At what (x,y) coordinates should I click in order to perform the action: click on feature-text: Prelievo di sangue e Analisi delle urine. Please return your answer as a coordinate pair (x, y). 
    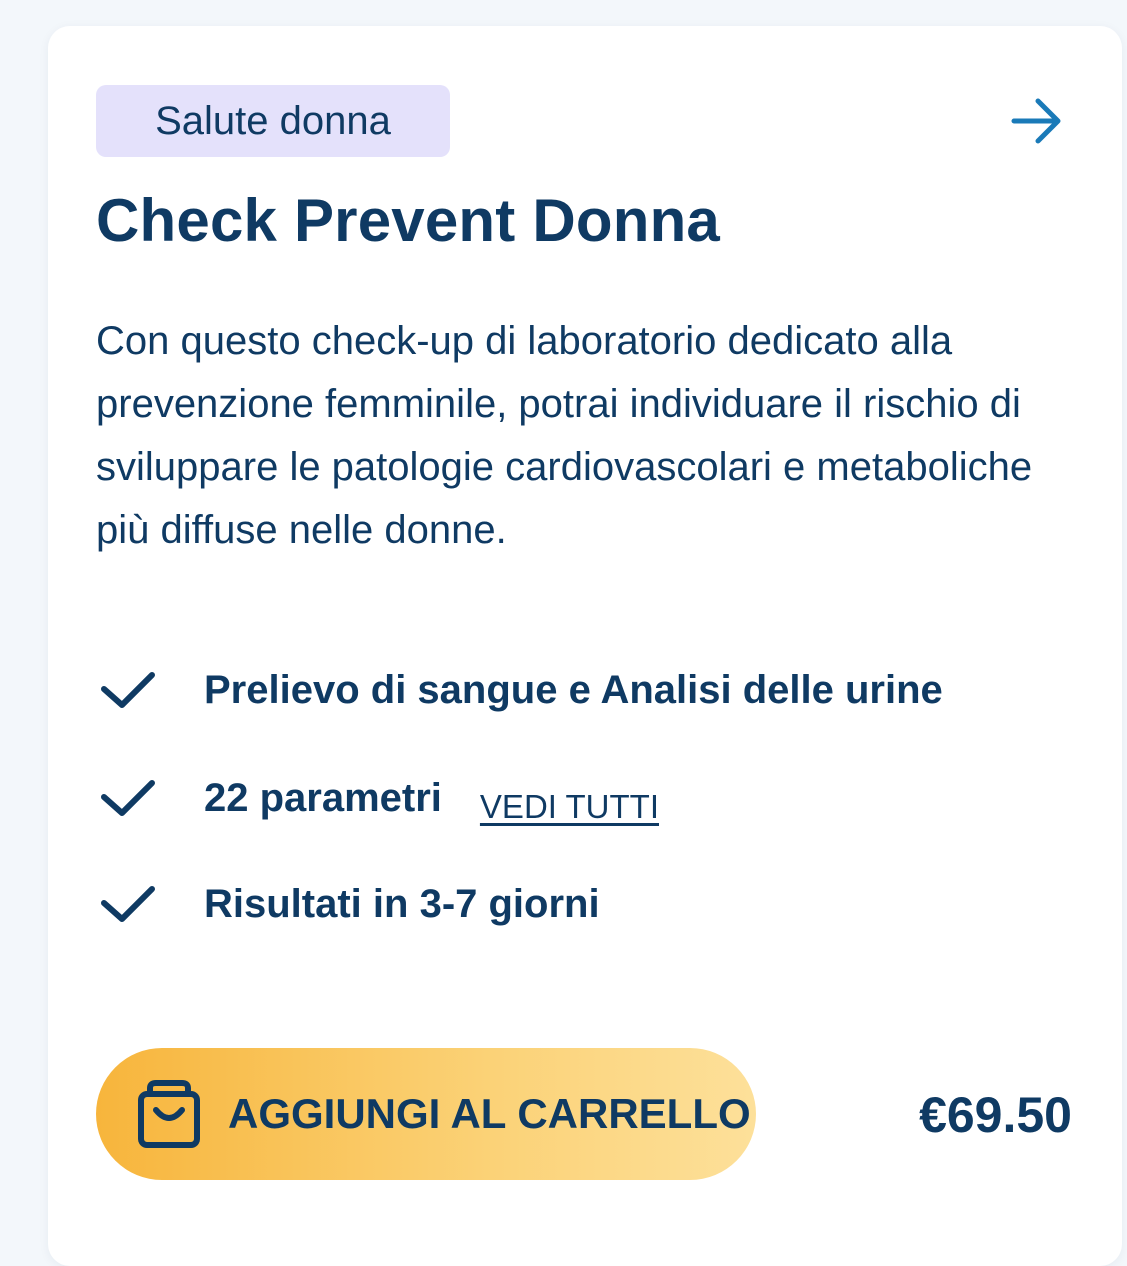
    Looking at the image, I should click on (573, 689).